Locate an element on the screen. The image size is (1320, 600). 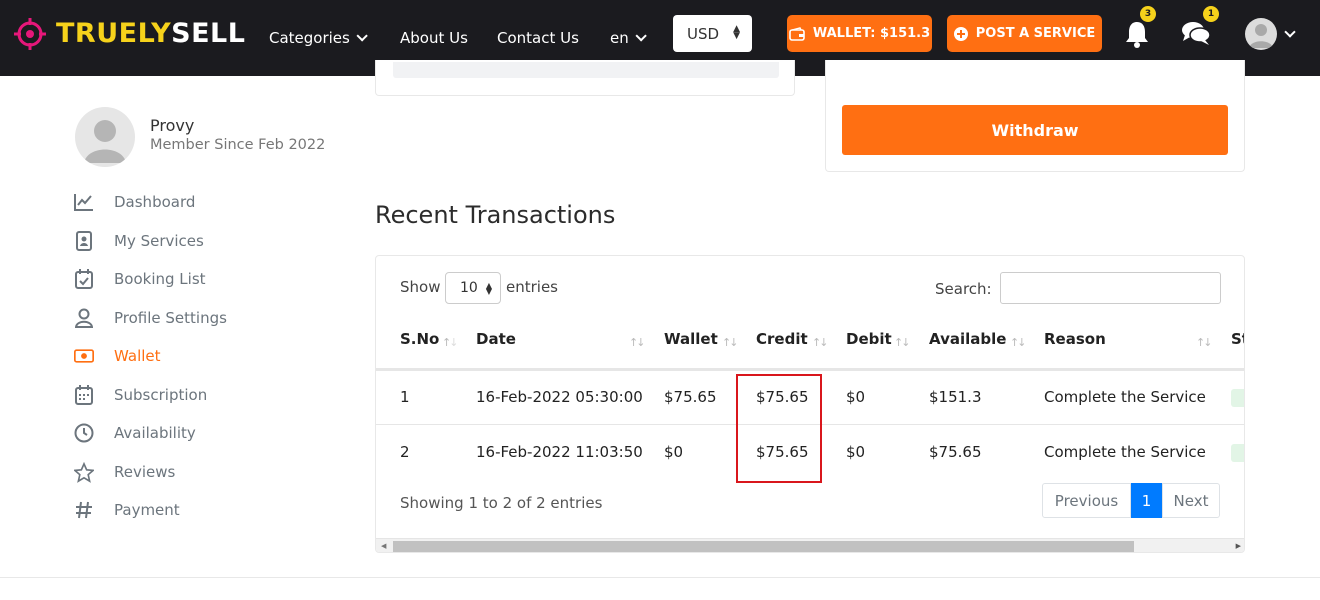
sidebar-item-label: Profile Settings is located at coordinates (170, 318).